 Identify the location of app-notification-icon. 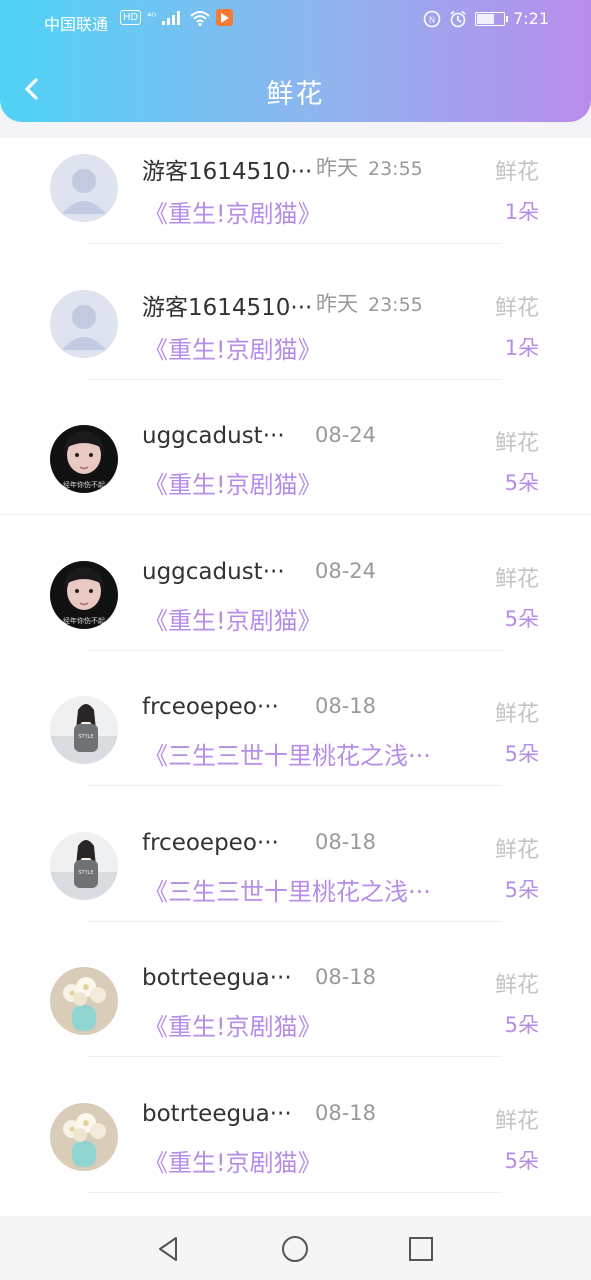
(225, 17).